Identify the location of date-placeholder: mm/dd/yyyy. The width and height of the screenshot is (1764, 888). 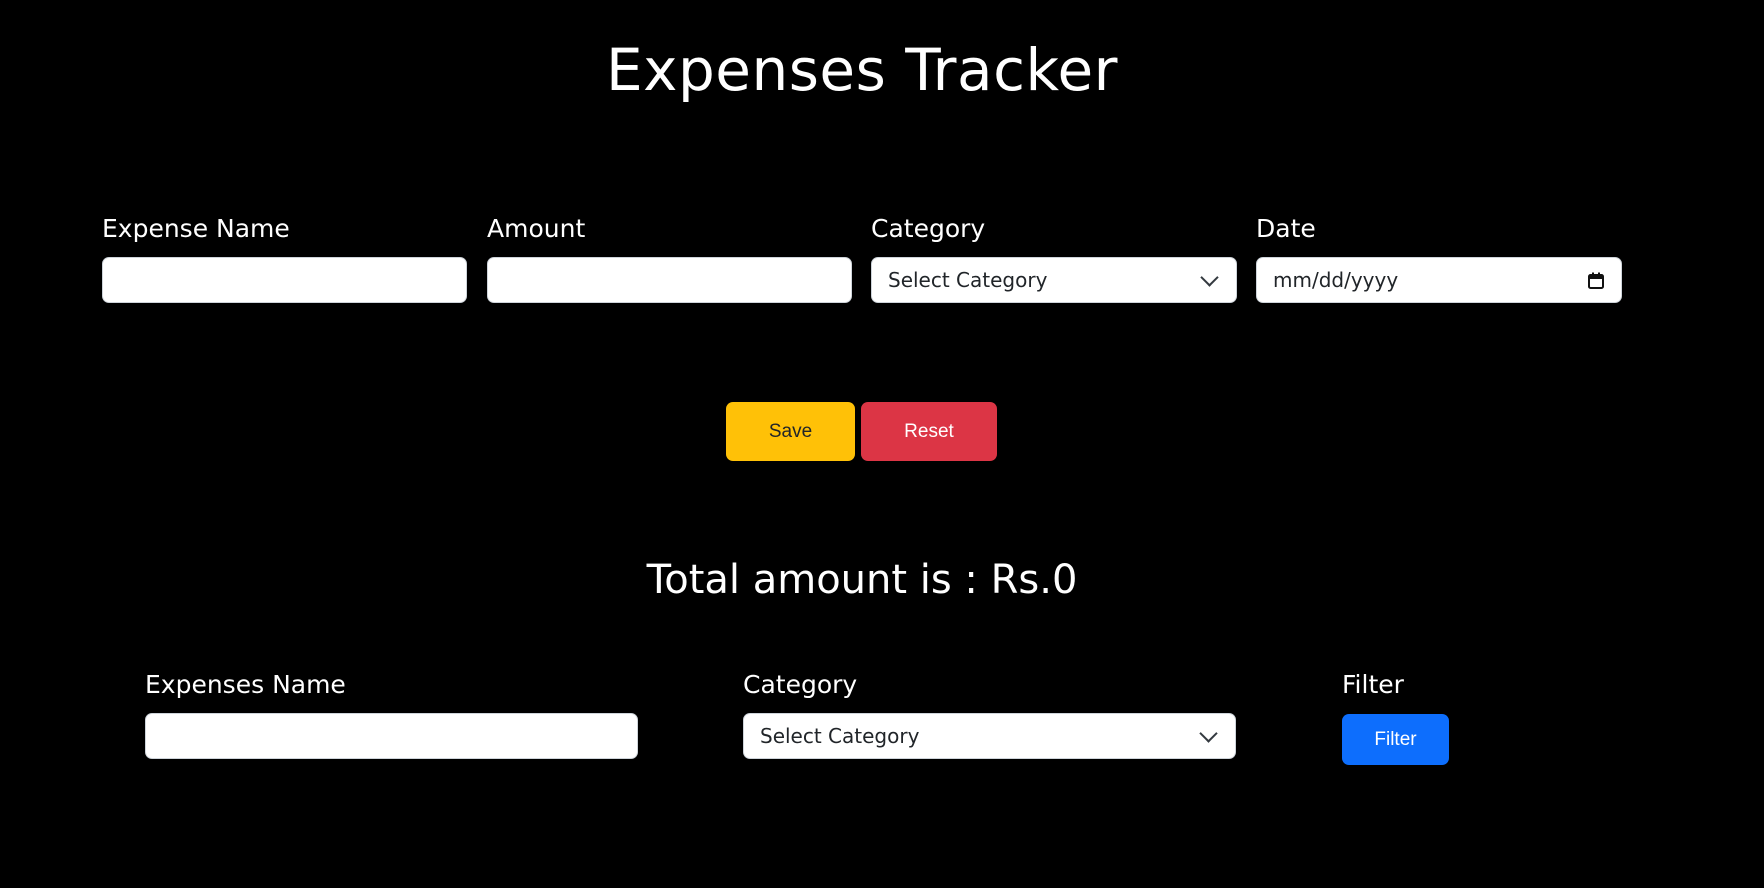
(1336, 280).